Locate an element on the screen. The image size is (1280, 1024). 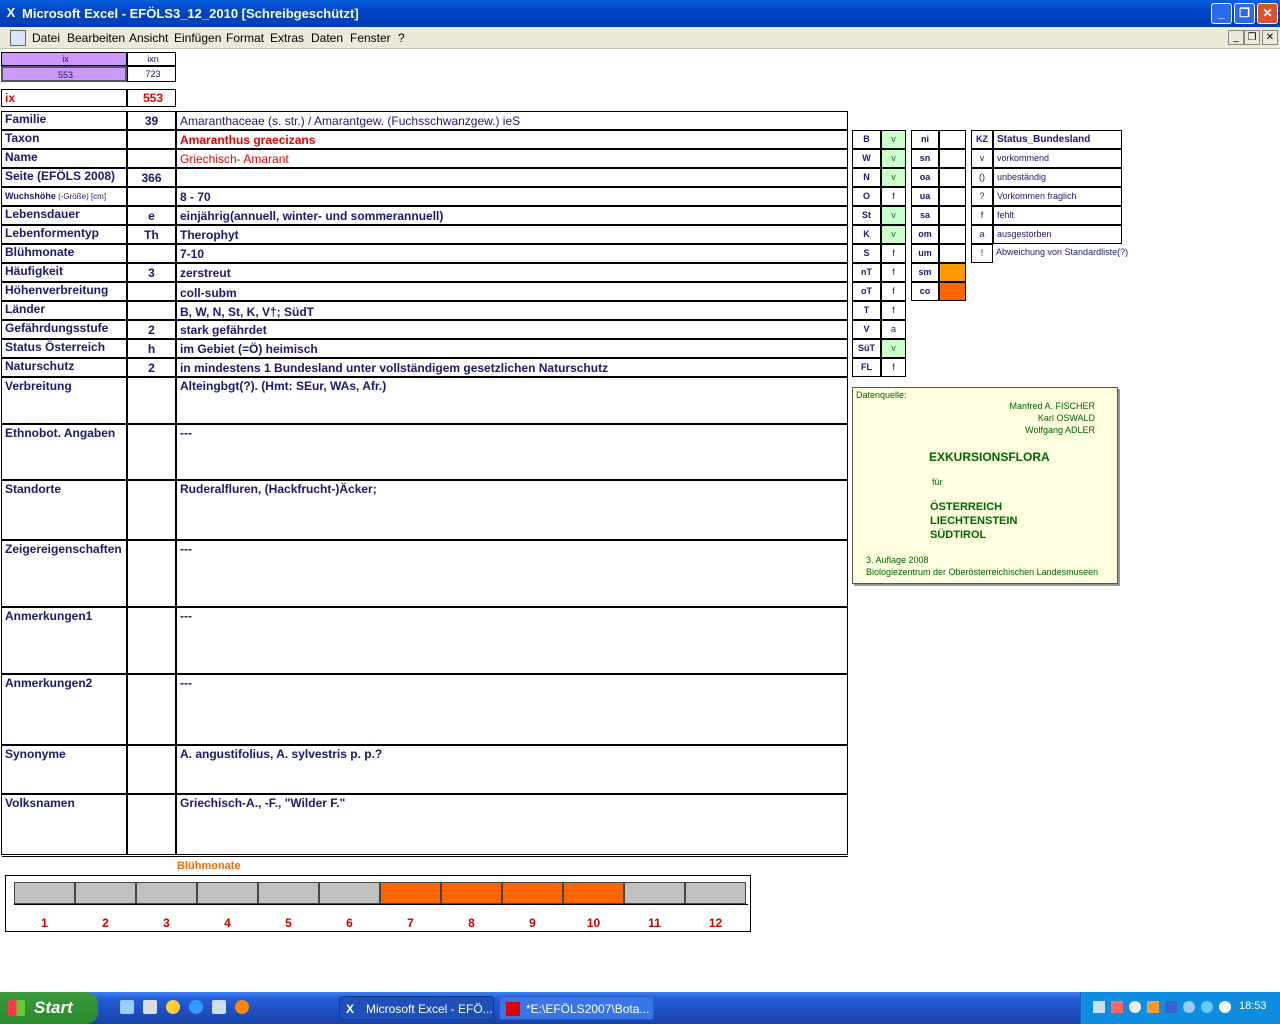
row-value: Amaranthus graecizans is located at coordinates (512, 139).